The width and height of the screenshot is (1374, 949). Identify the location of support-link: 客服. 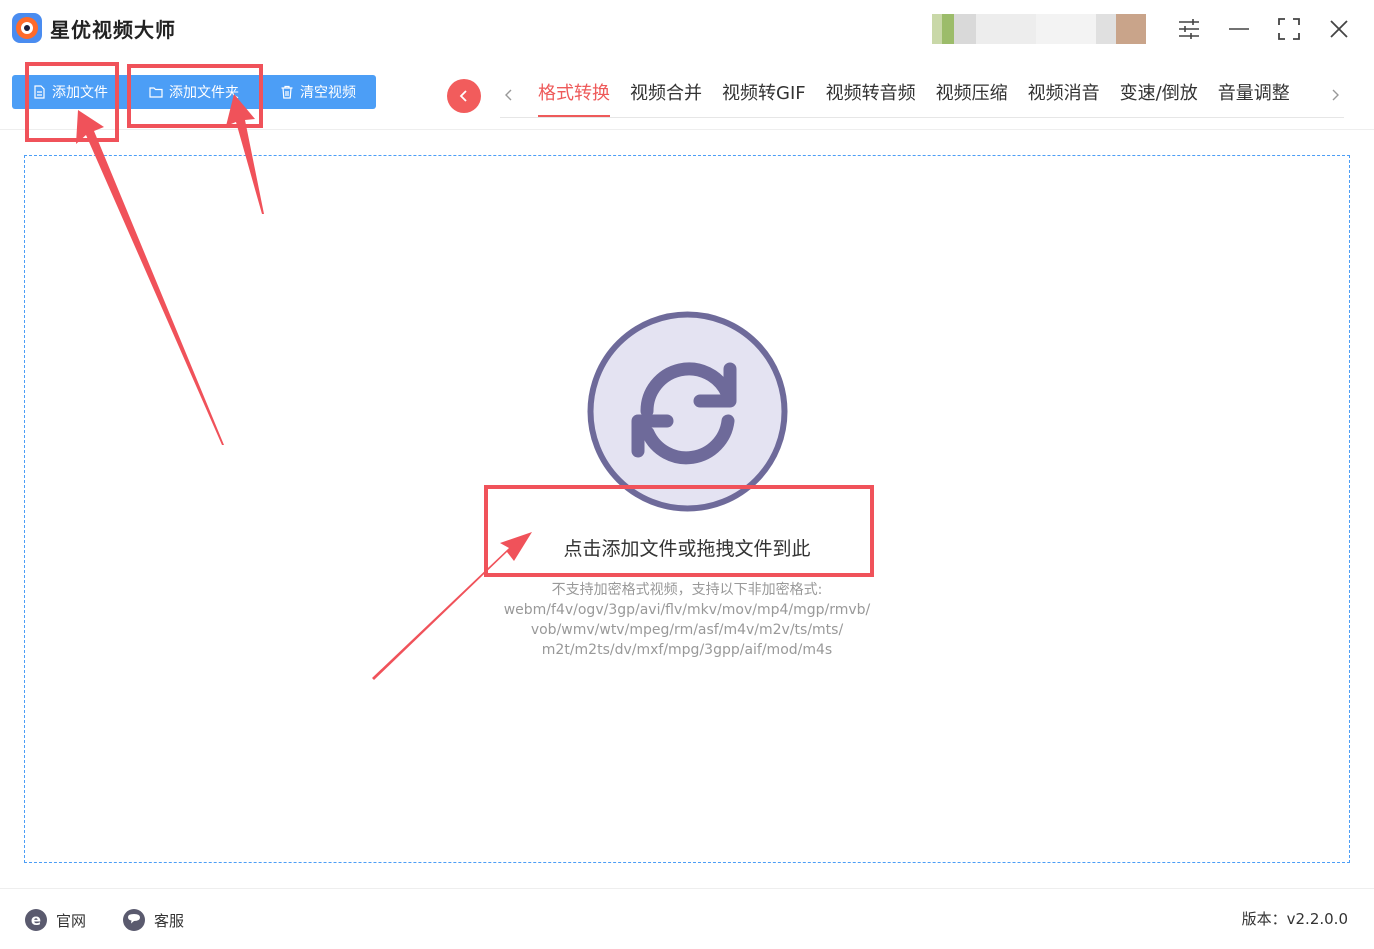
(153, 920).